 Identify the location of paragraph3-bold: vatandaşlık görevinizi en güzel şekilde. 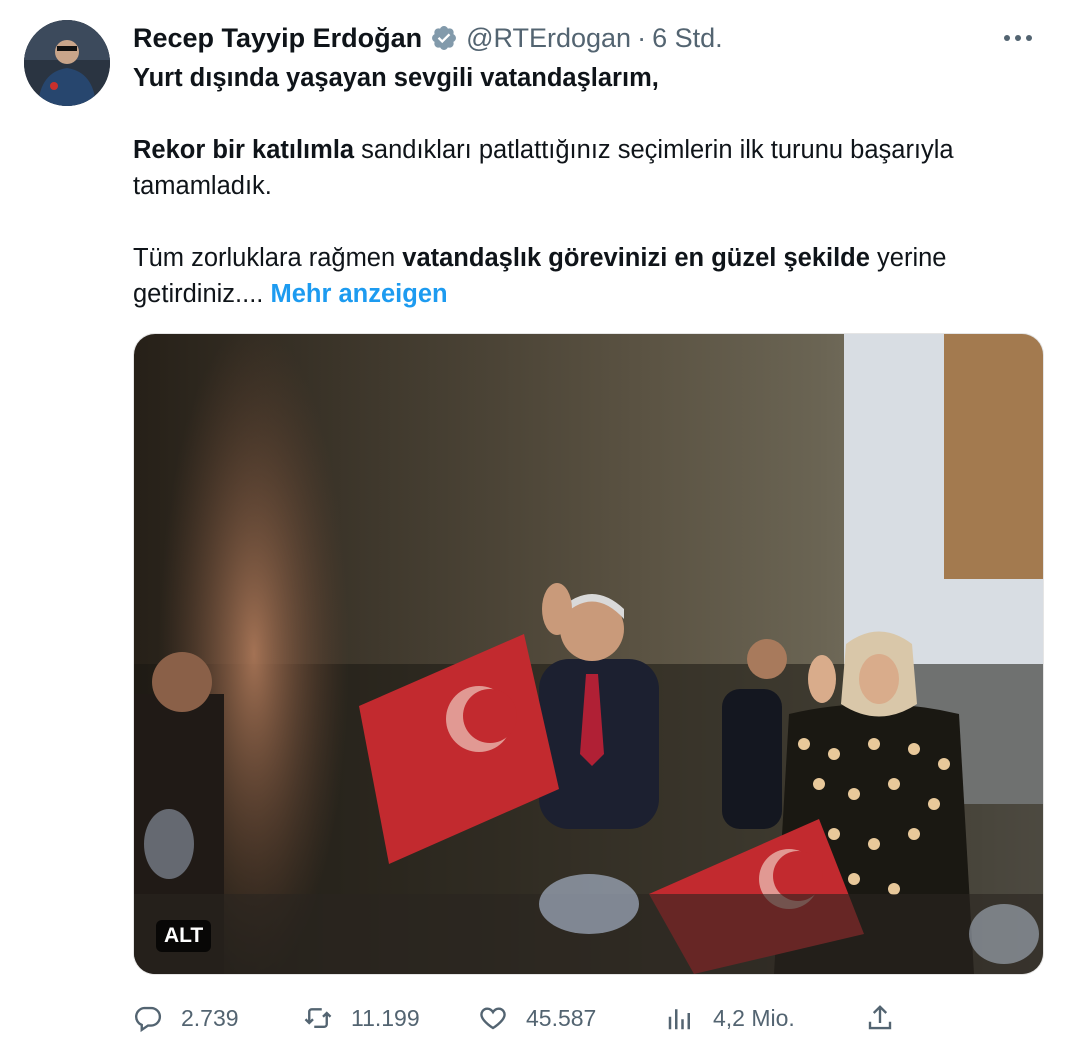
(636, 258).